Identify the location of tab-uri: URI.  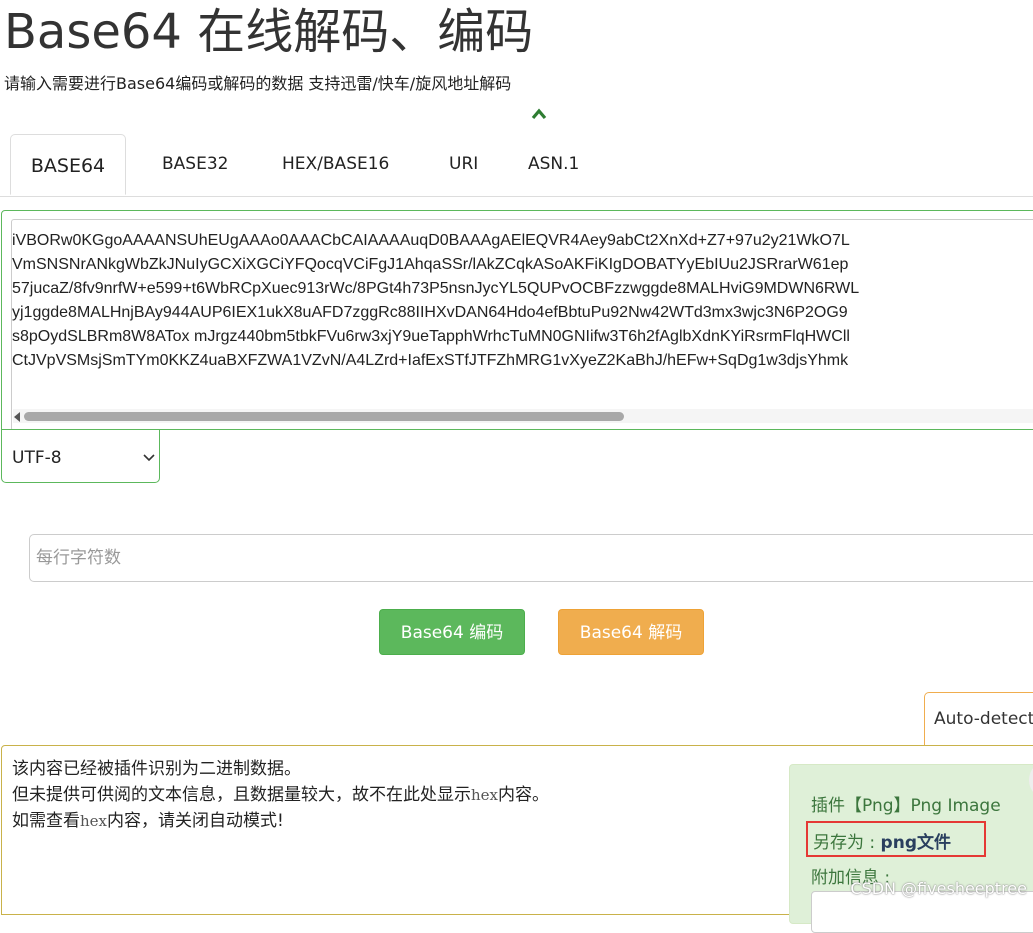
(463, 164).